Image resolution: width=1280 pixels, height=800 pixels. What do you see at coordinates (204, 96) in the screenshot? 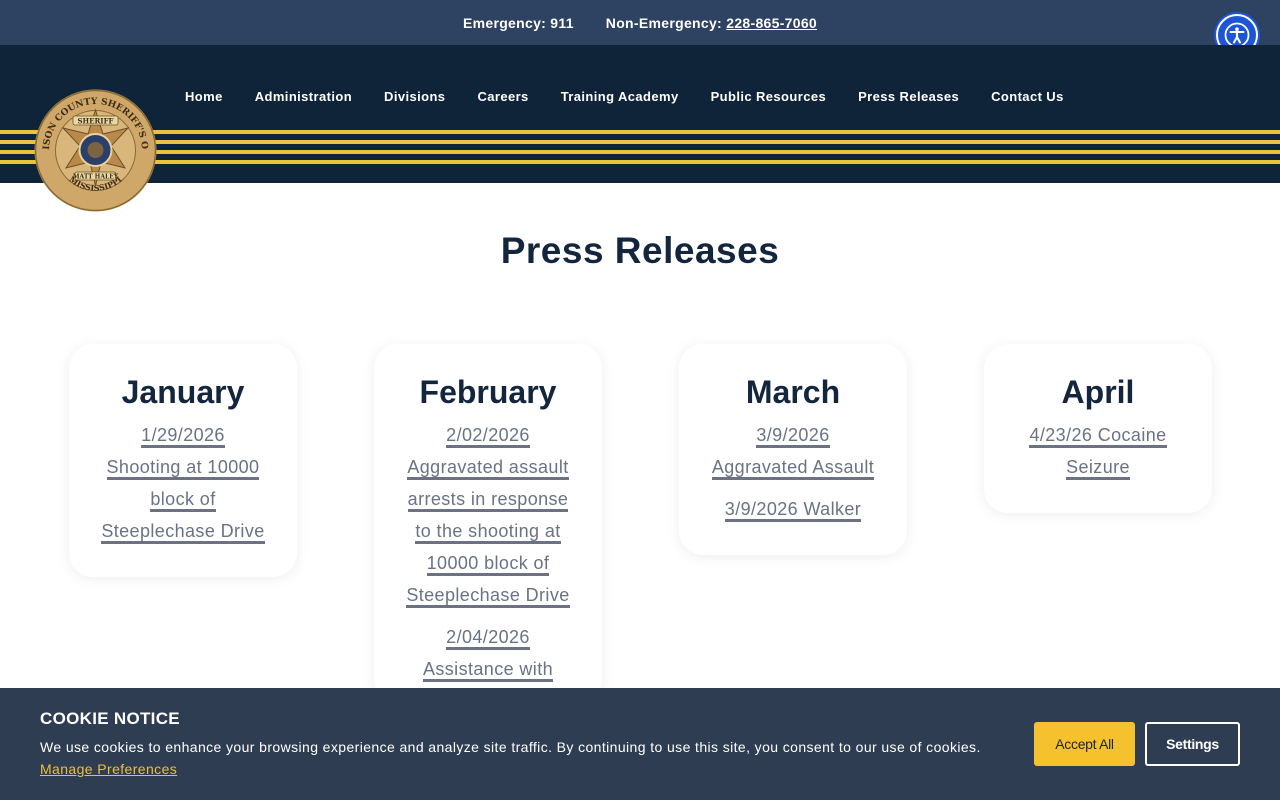
I see `nav-item-home: Home` at bounding box center [204, 96].